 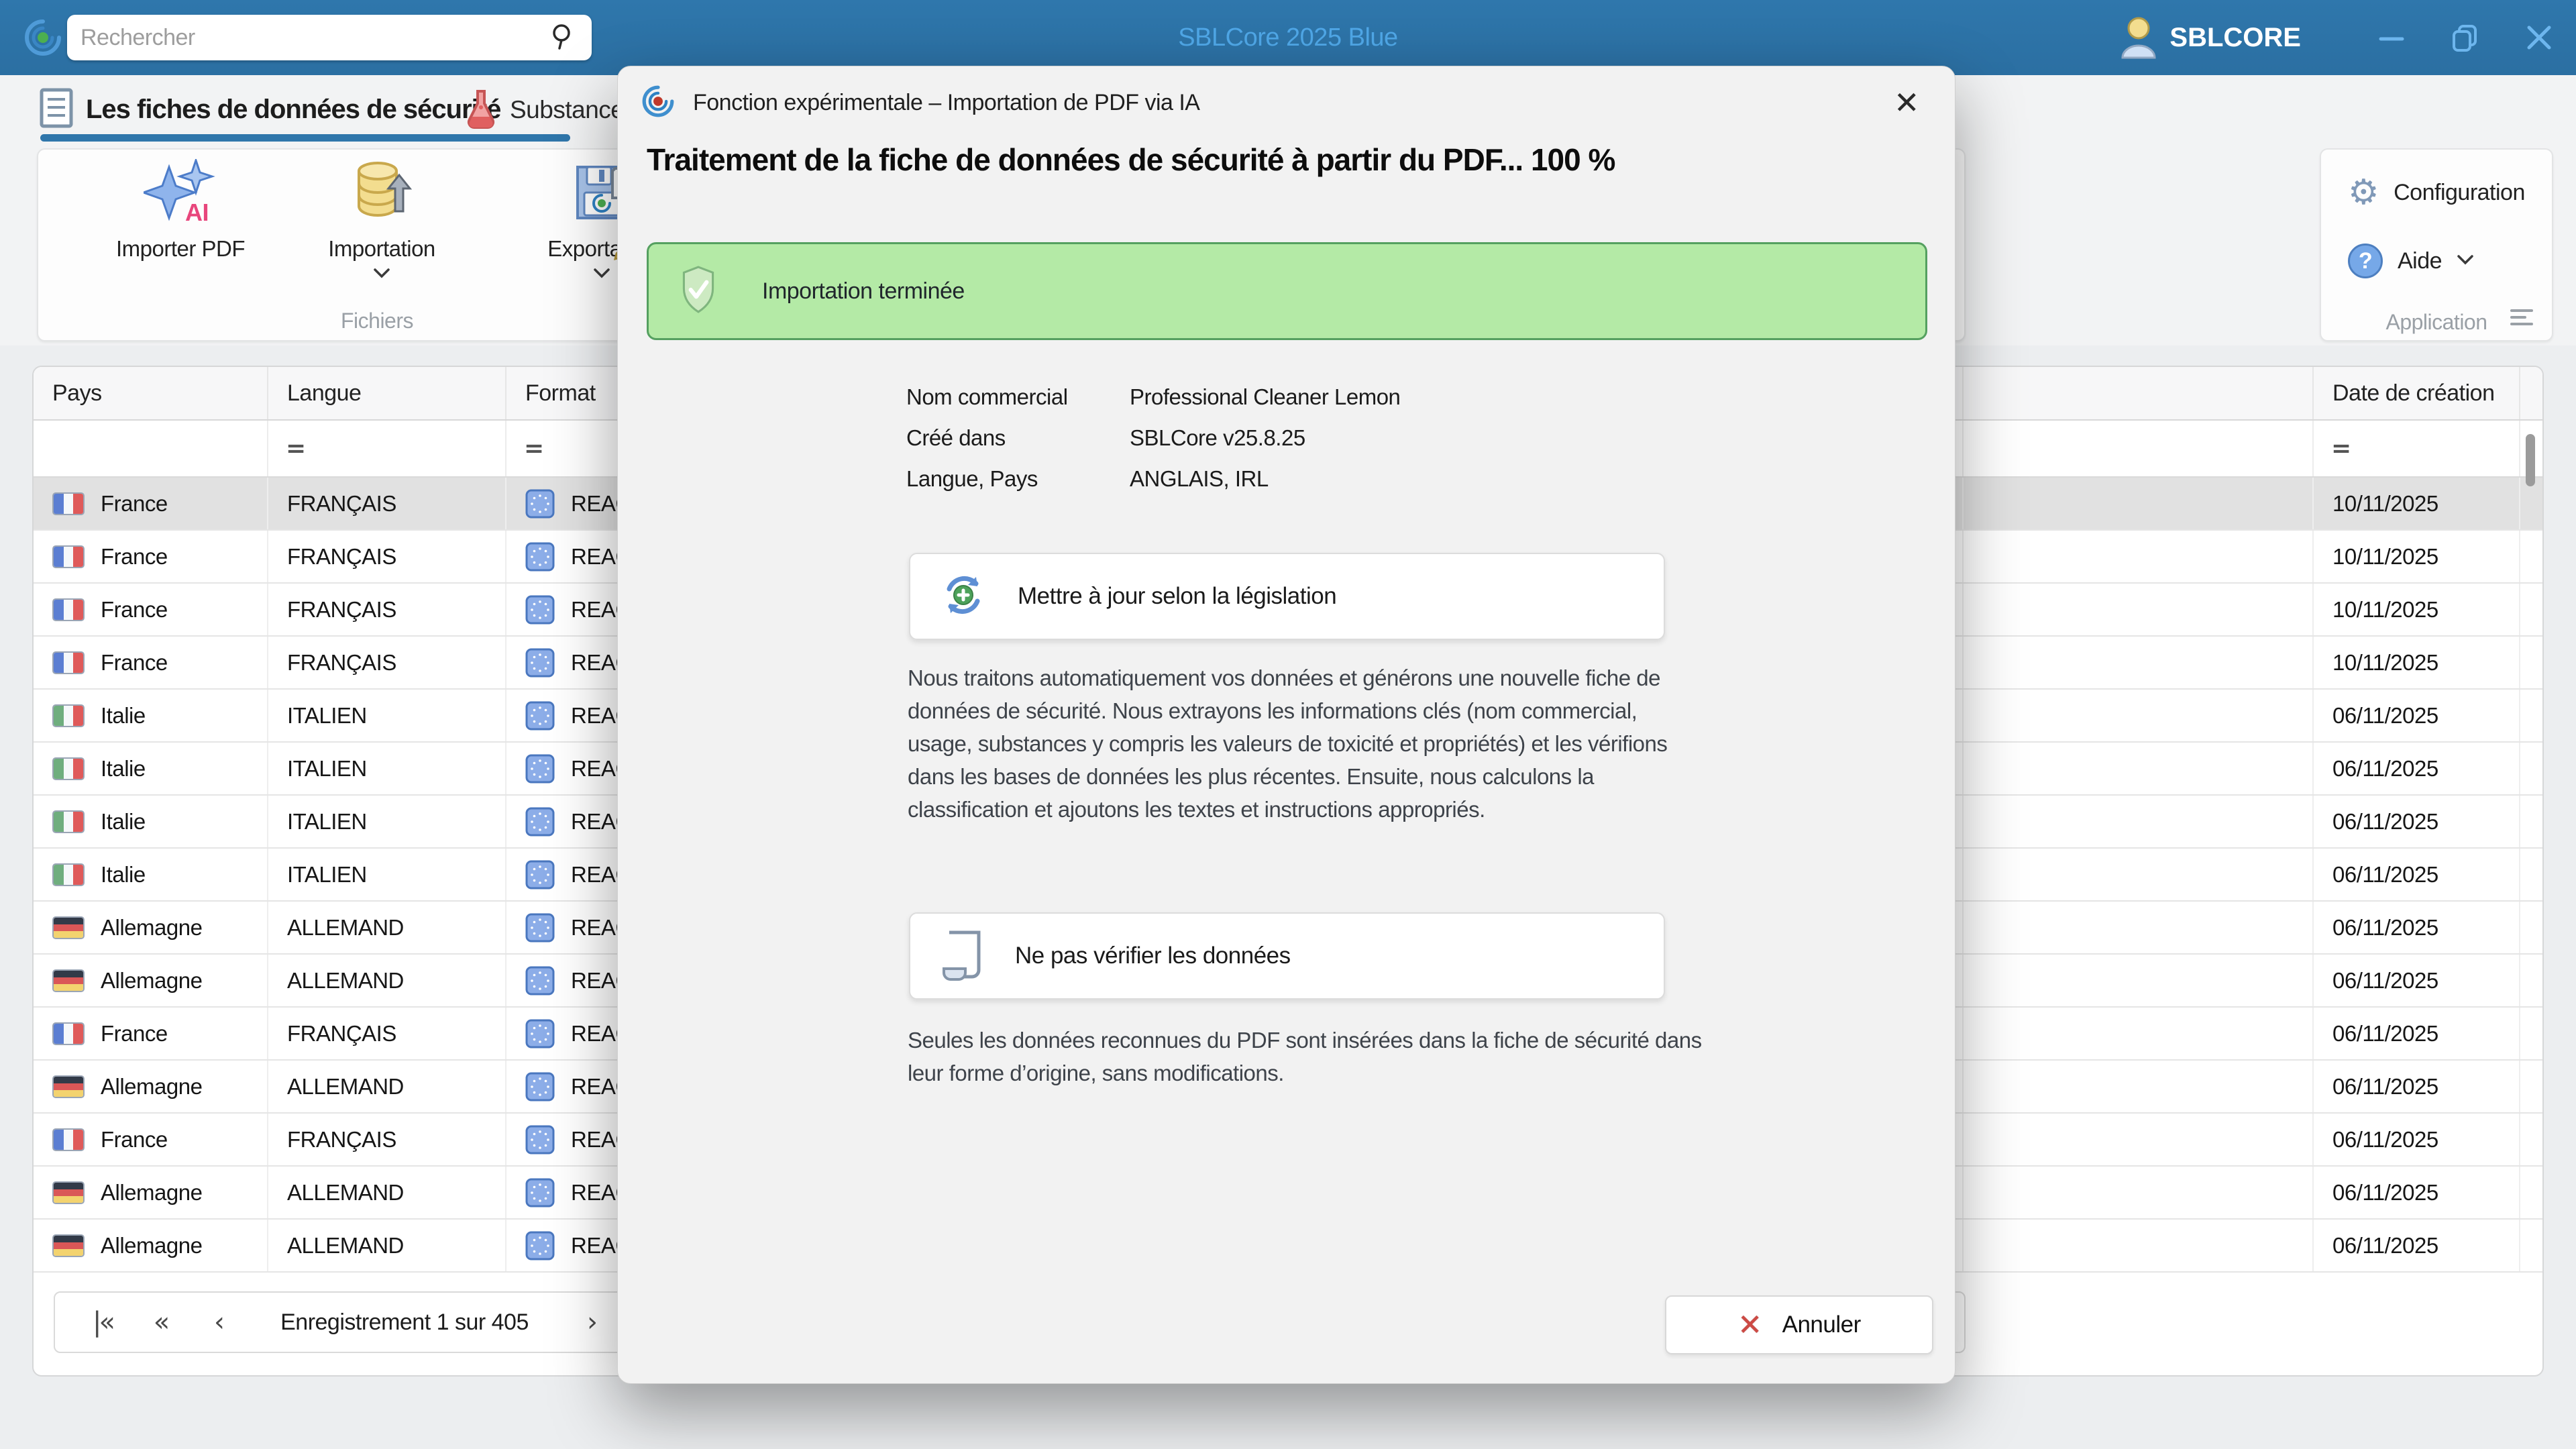 I want to click on help-button: ? Aide, so click(x=2411, y=261).